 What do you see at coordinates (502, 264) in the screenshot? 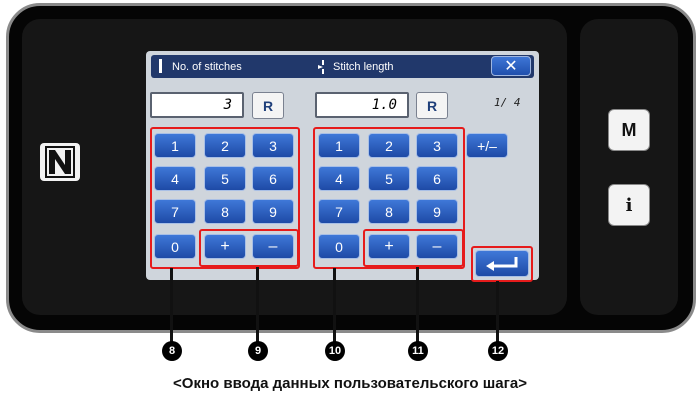
I see `enter-highlight` at bounding box center [502, 264].